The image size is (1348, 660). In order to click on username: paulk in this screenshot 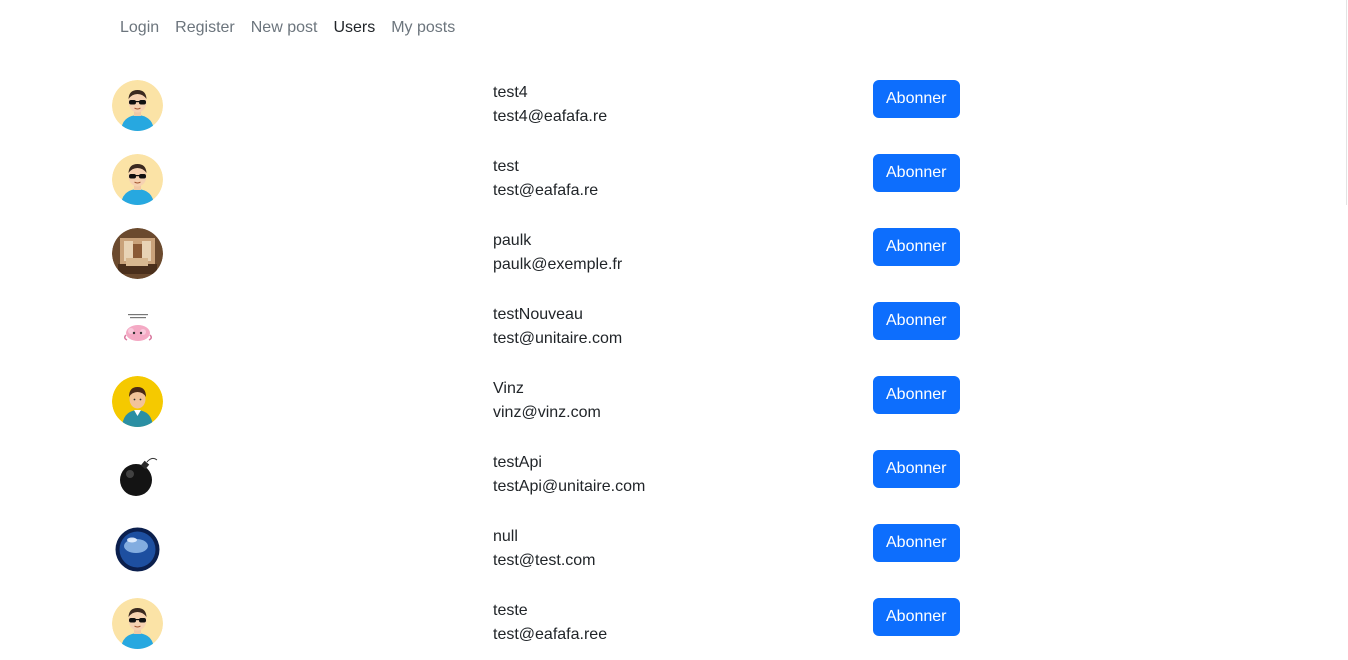, I will do `click(512, 240)`.